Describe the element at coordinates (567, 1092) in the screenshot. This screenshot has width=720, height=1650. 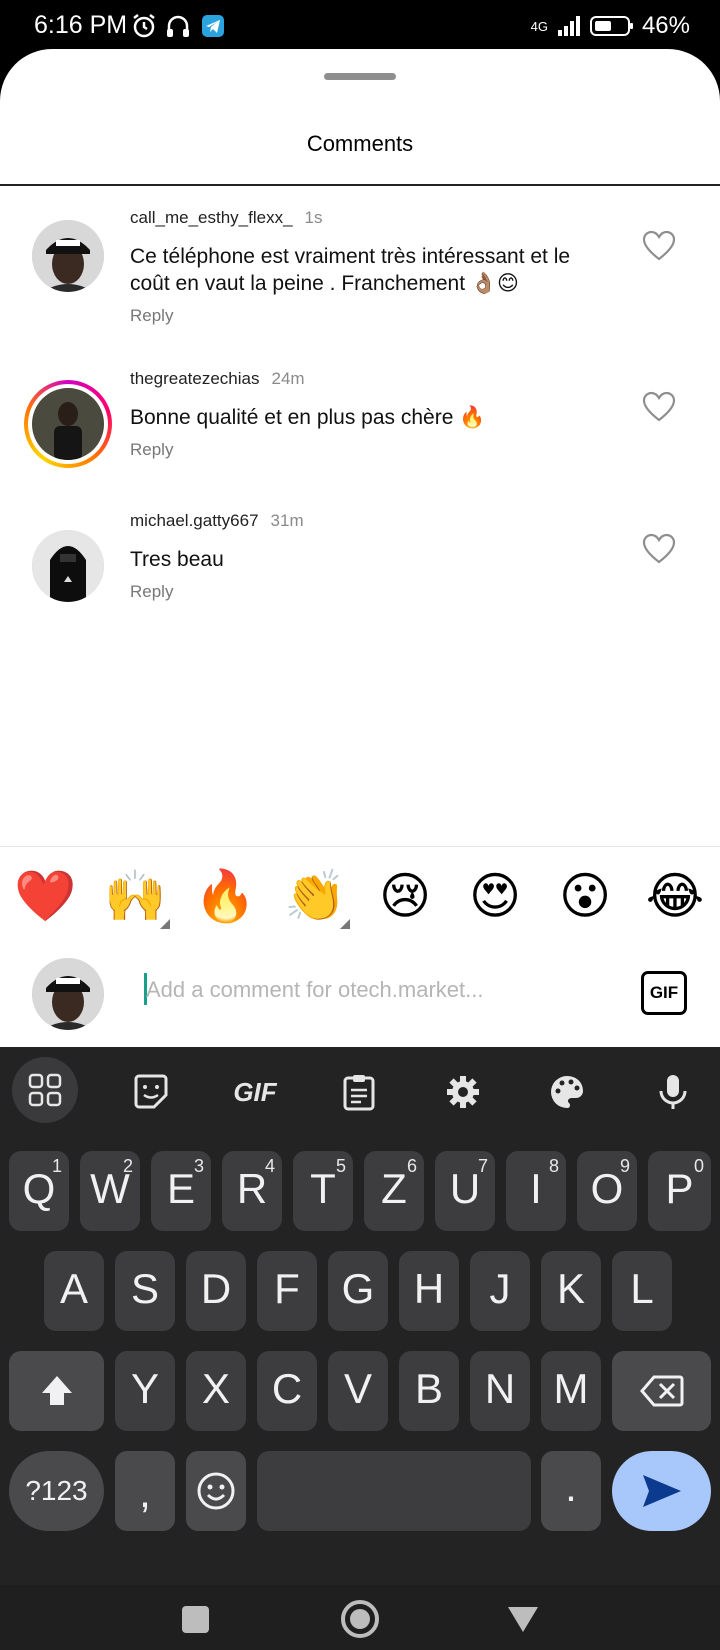
I see `palette-icon` at that location.